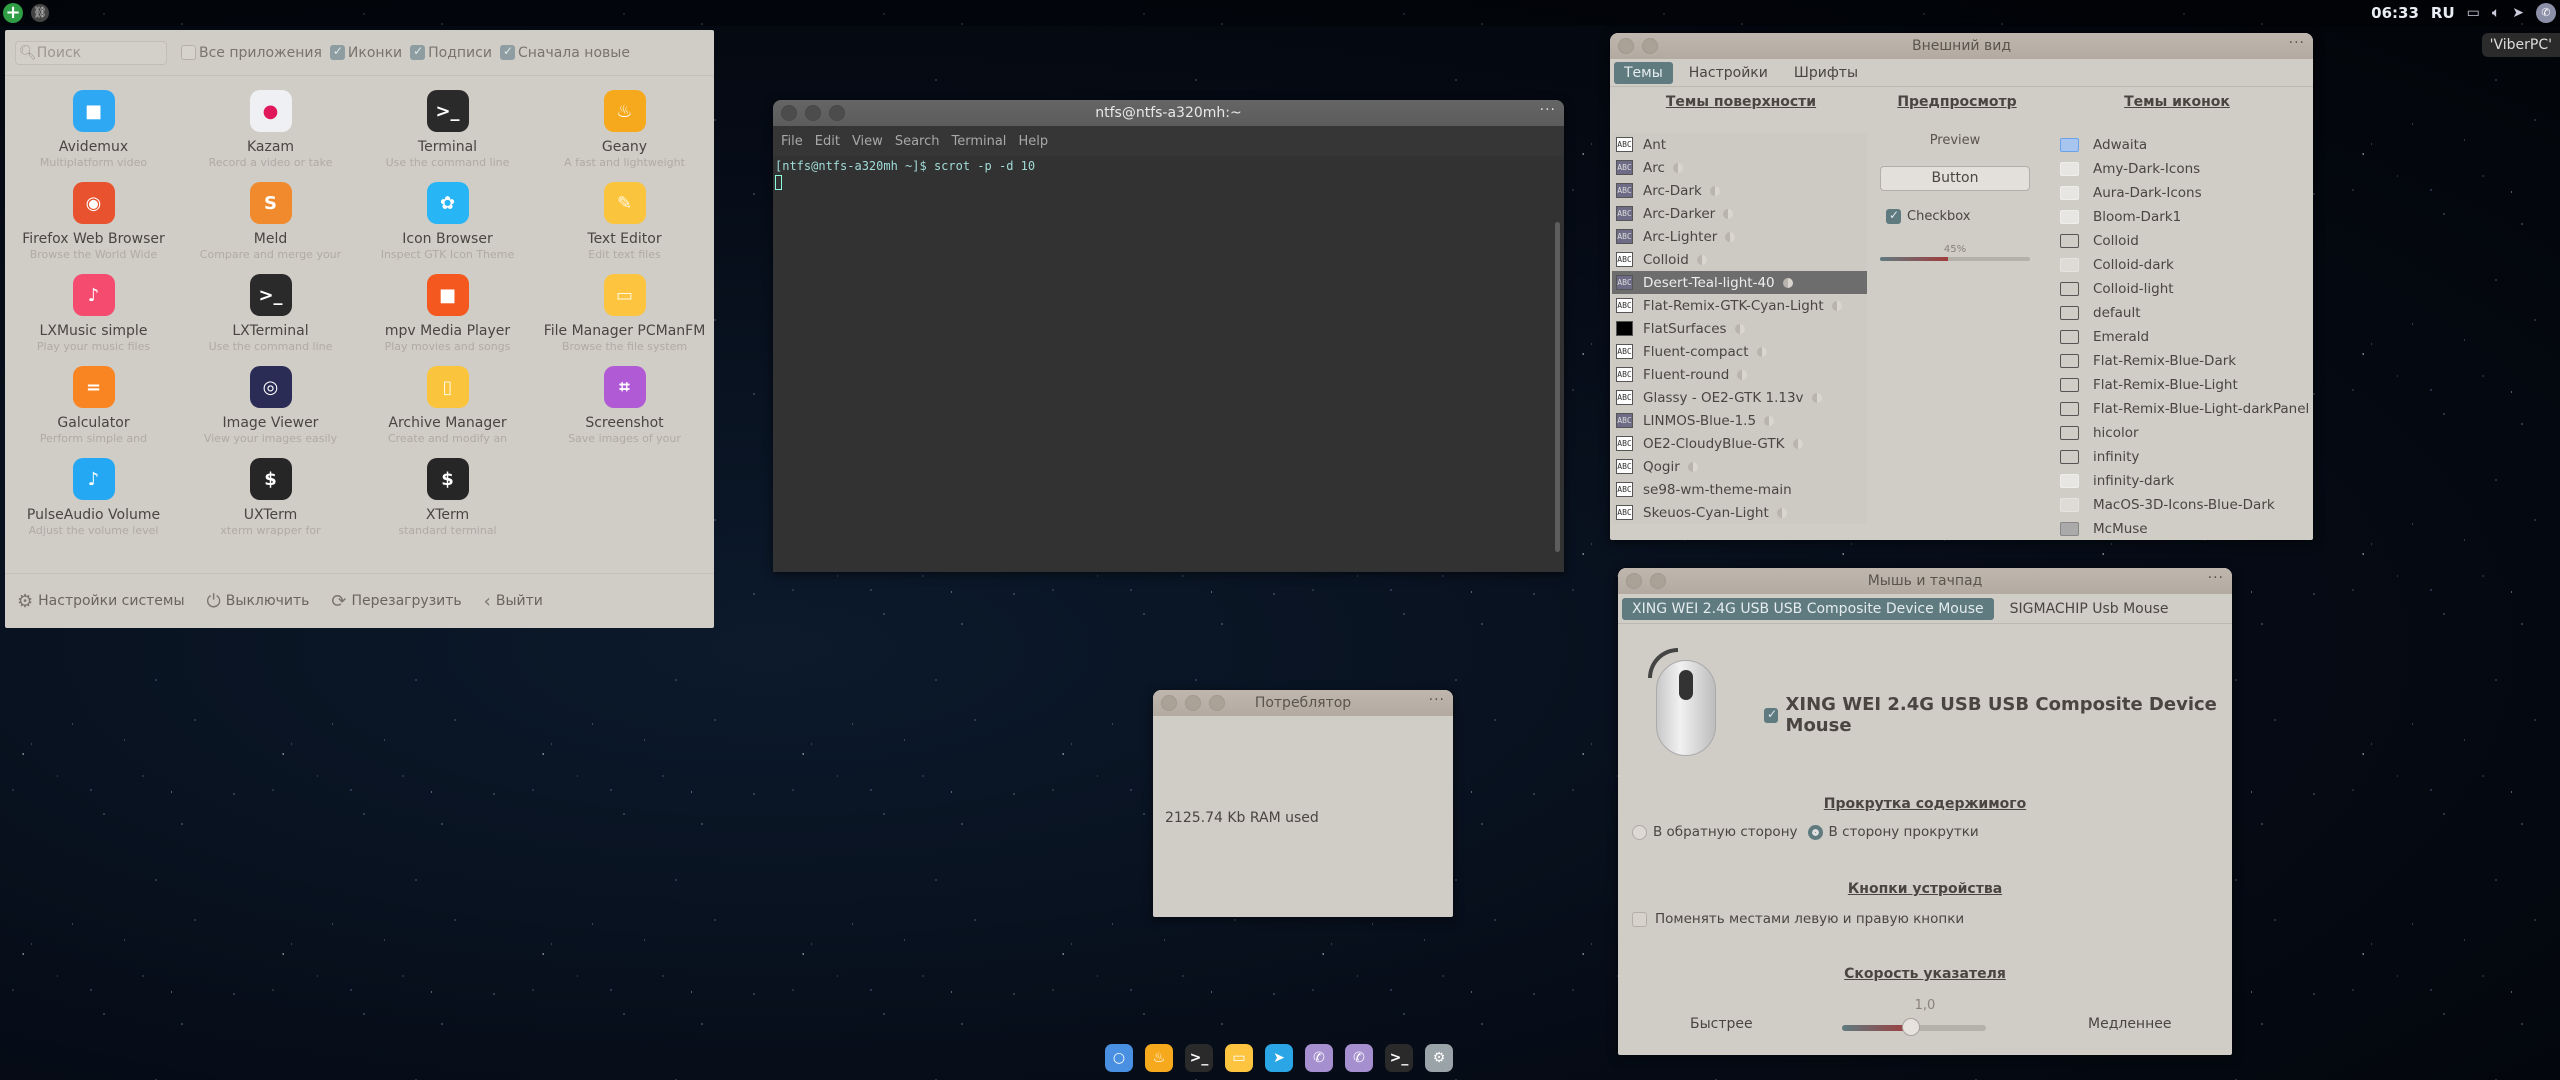 The height and width of the screenshot is (1080, 2560). Describe the element at coordinates (1739, 489) in the screenshot. I see `theme-list-item: ABC se98-wm-theme-main` at that location.